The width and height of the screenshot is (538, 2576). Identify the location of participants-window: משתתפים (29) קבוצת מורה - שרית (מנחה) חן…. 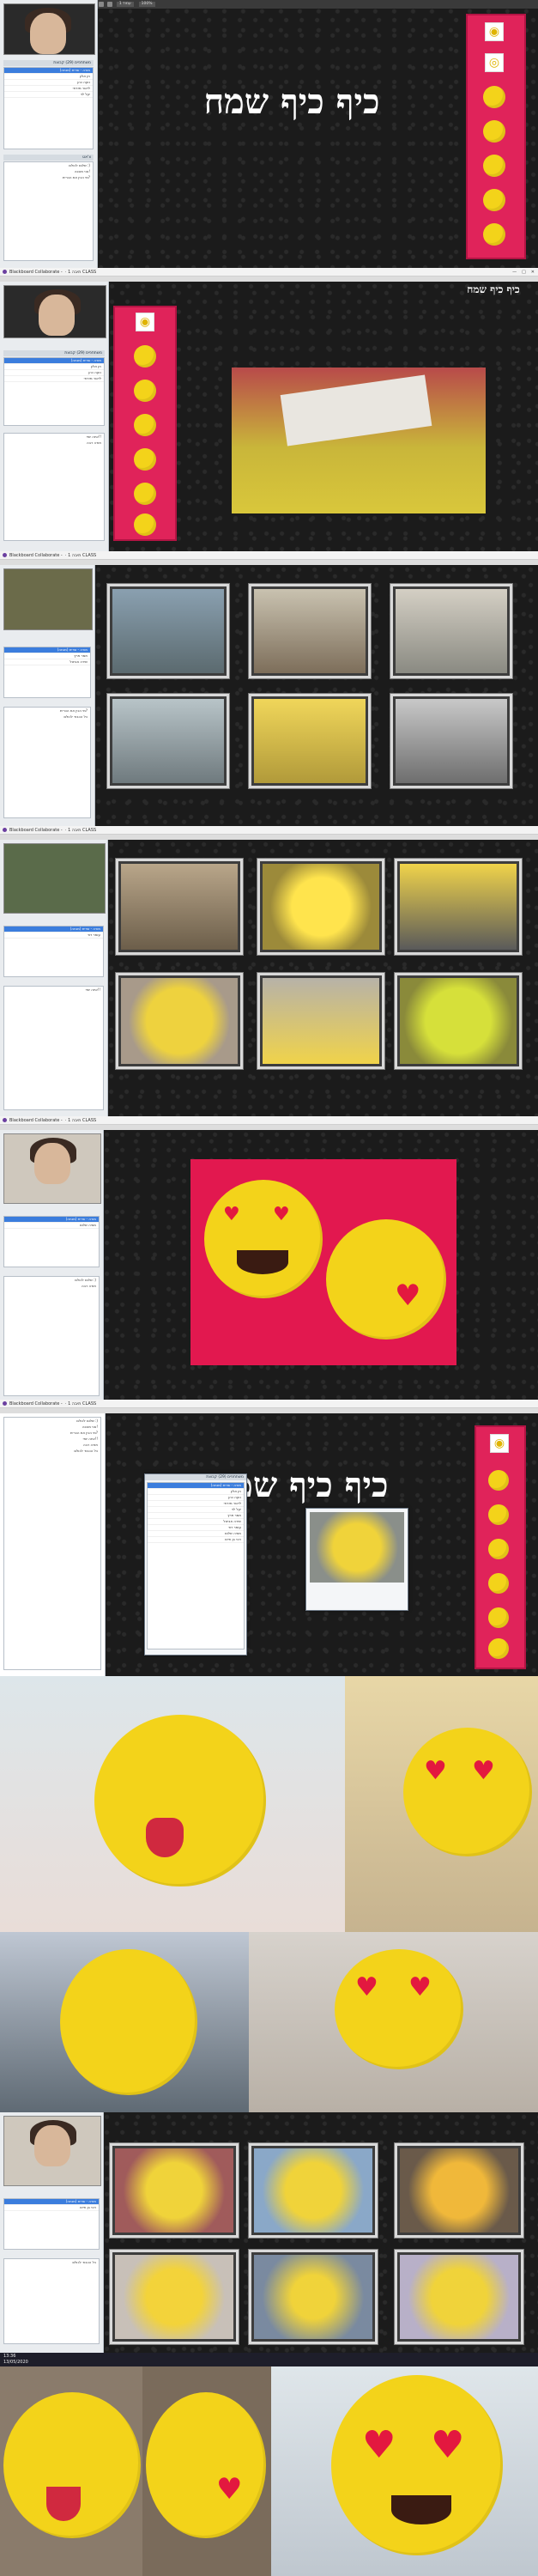
(195, 1565).